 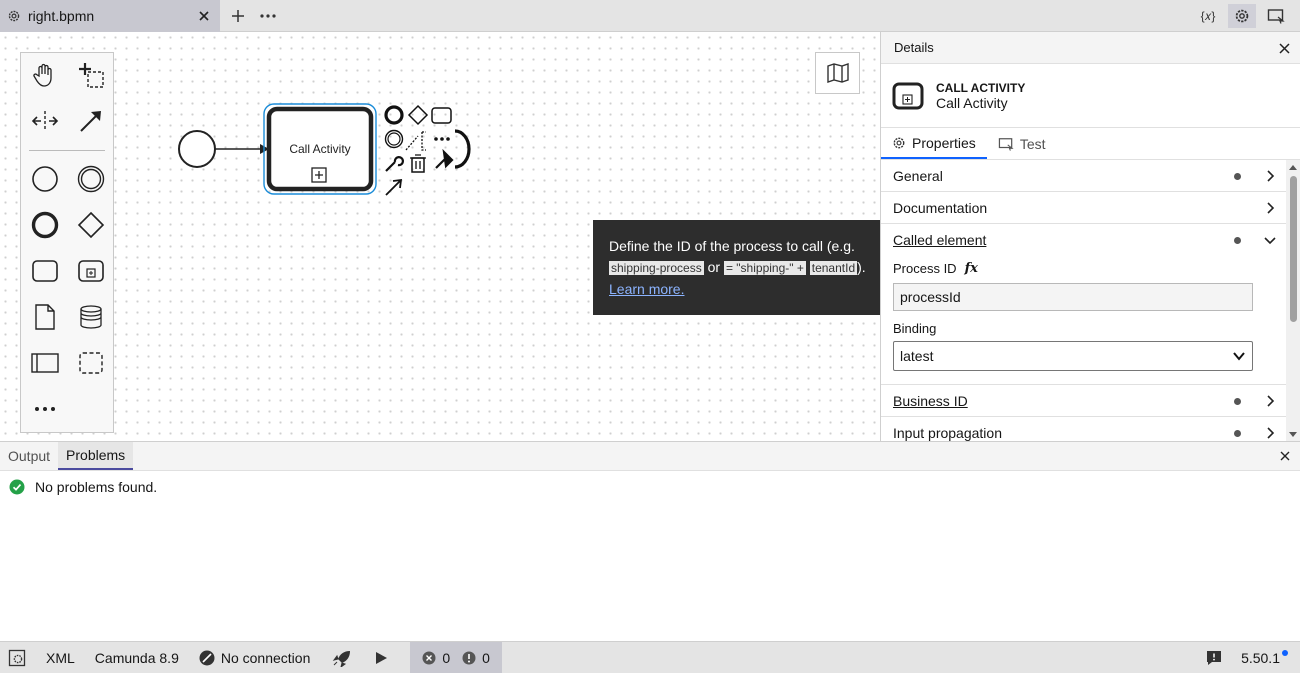 What do you see at coordinates (940, 207) in the screenshot?
I see `group-documentation-label: Documentation` at bounding box center [940, 207].